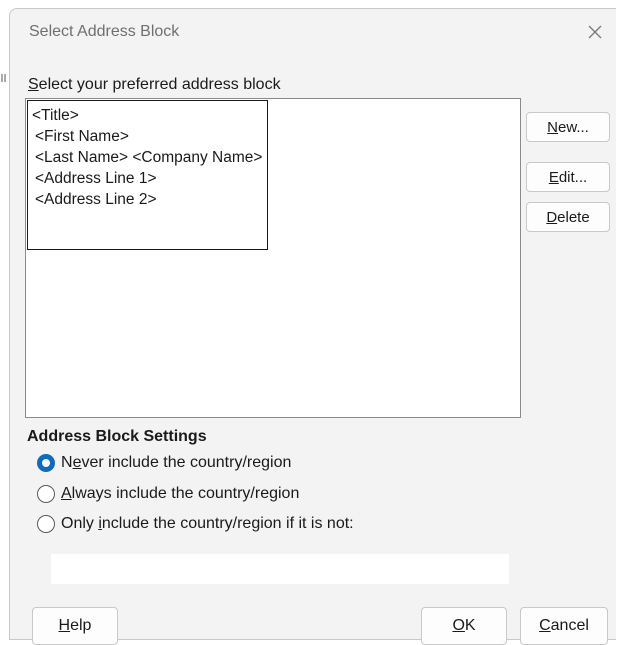  What do you see at coordinates (75, 626) in the screenshot?
I see `help-button: Help` at bounding box center [75, 626].